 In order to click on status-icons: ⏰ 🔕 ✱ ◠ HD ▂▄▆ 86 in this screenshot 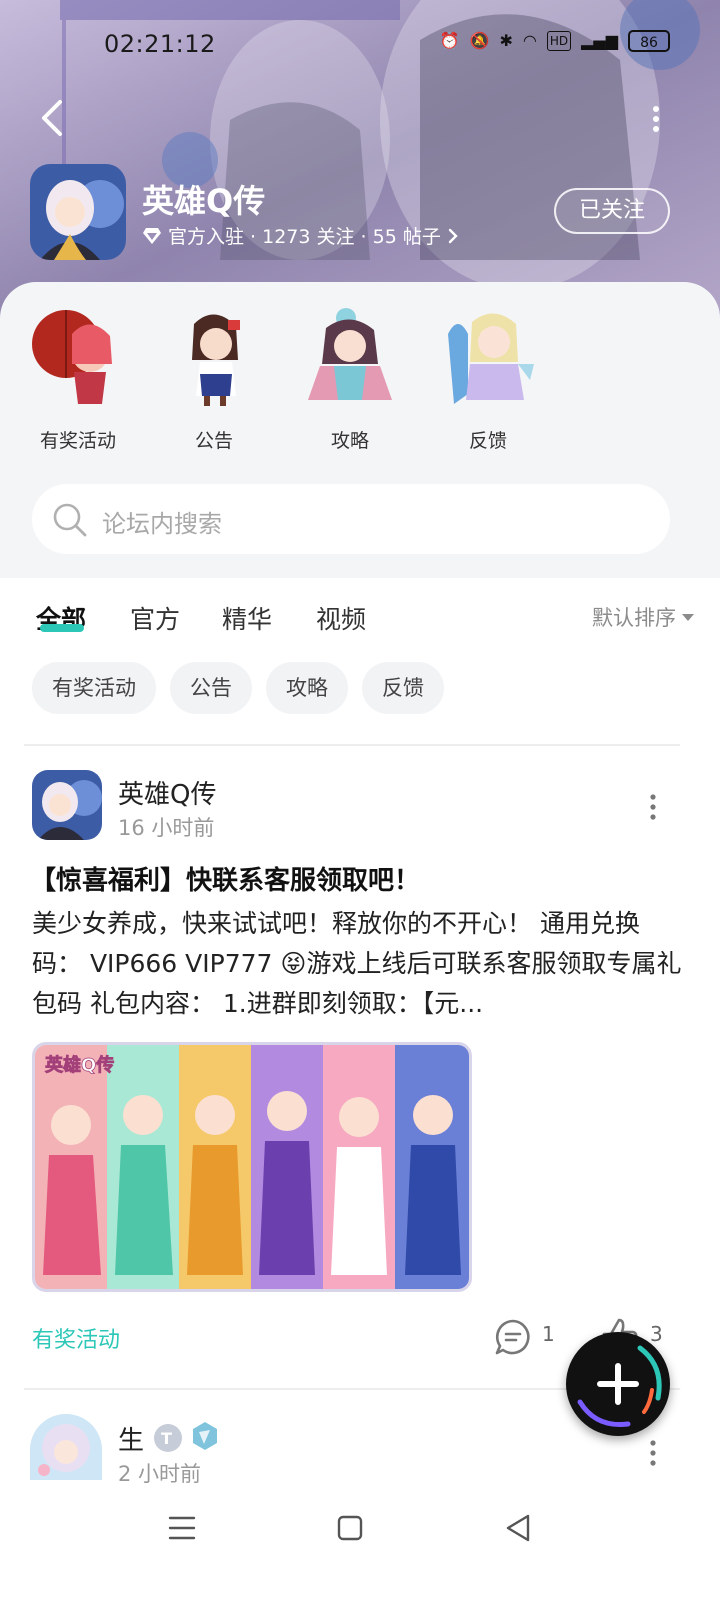, I will do `click(555, 41)`.